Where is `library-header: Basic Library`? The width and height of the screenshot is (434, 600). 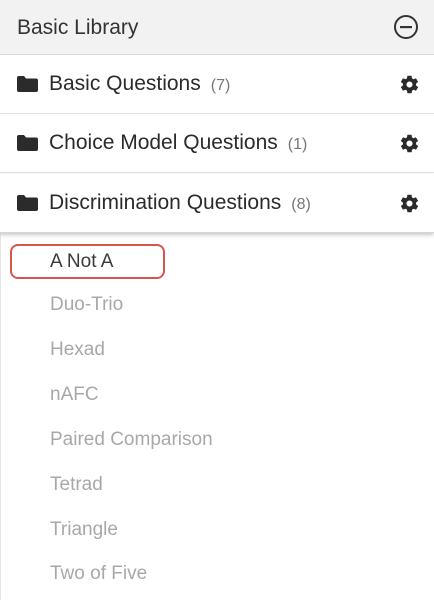 library-header: Basic Library is located at coordinates (217, 27).